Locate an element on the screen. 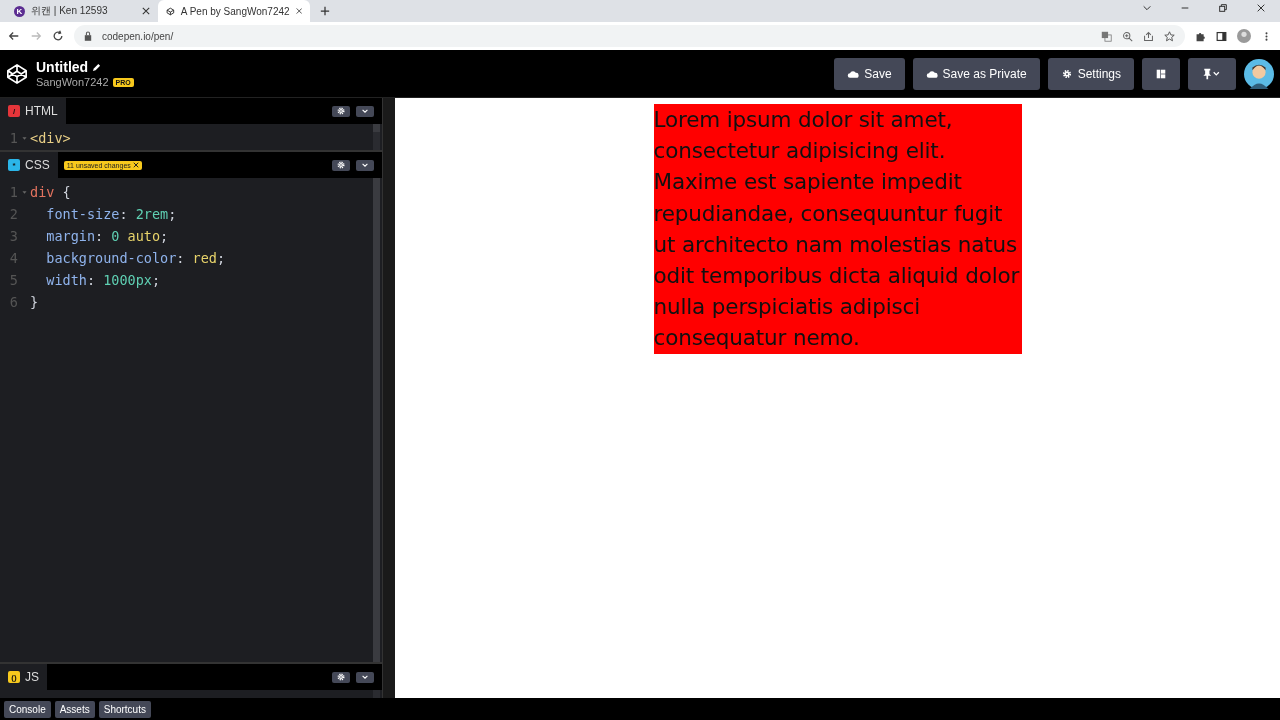  footer-button: Assets is located at coordinates (74, 709).